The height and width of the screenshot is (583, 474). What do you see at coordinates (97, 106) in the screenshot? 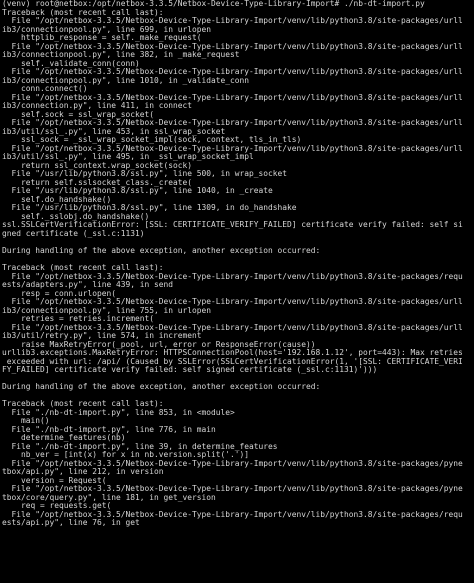
I see `terminal-line: ib3/connection.py", line 411, in connect` at bounding box center [97, 106].